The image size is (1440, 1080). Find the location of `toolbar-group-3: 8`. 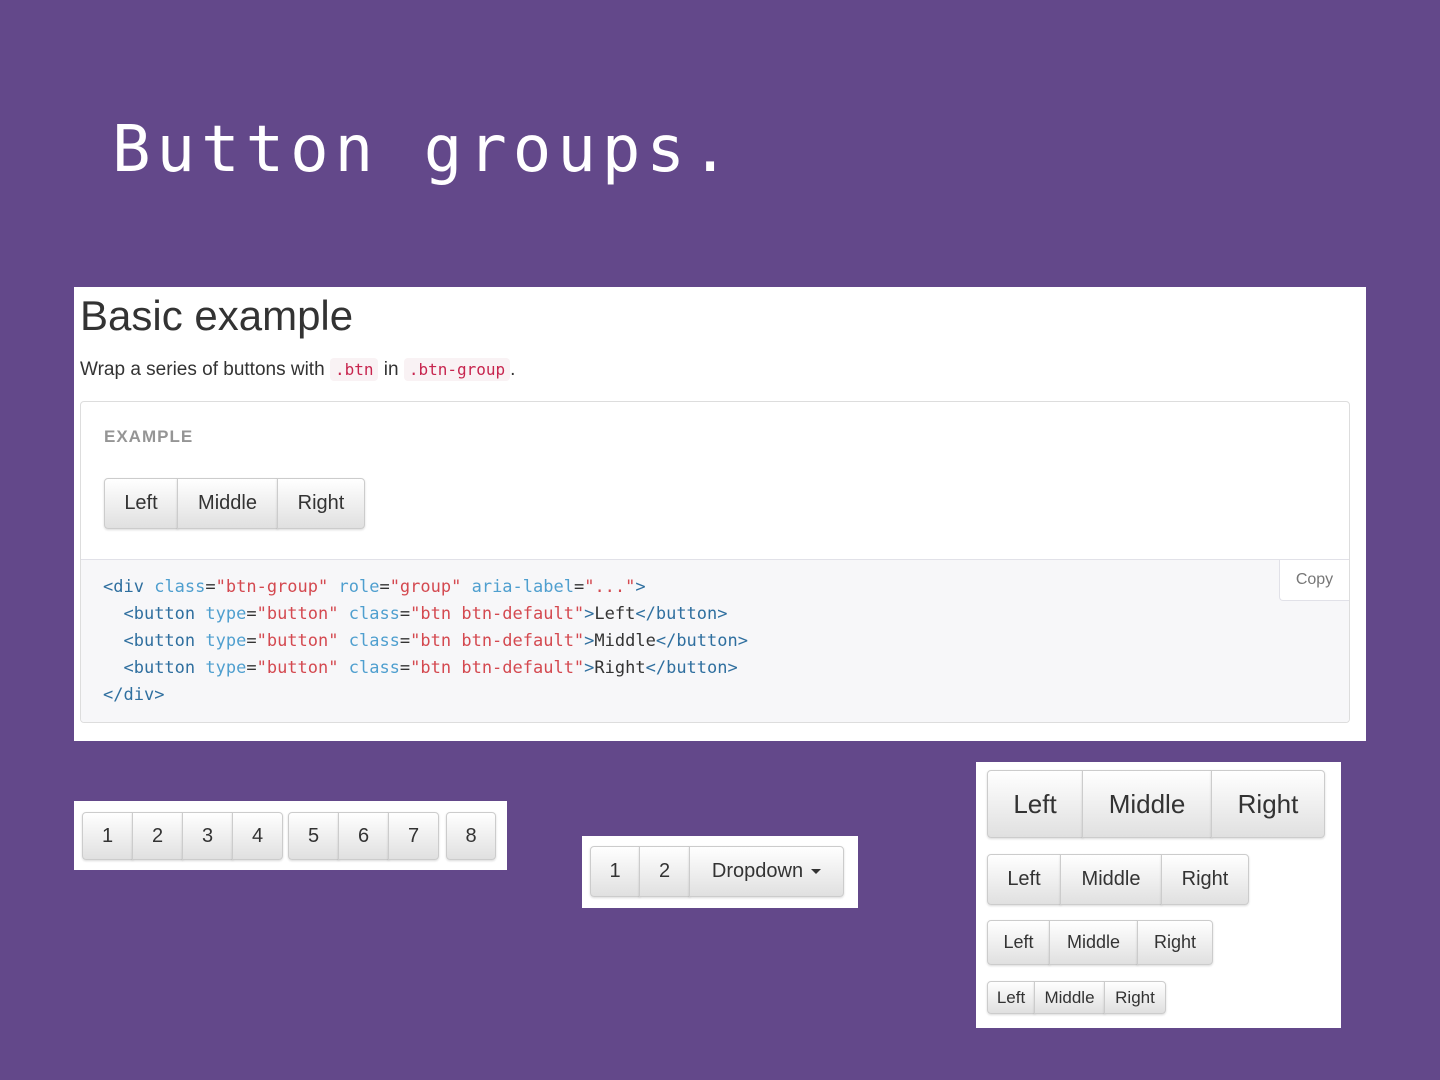

toolbar-group-3: 8 is located at coordinates (471, 836).